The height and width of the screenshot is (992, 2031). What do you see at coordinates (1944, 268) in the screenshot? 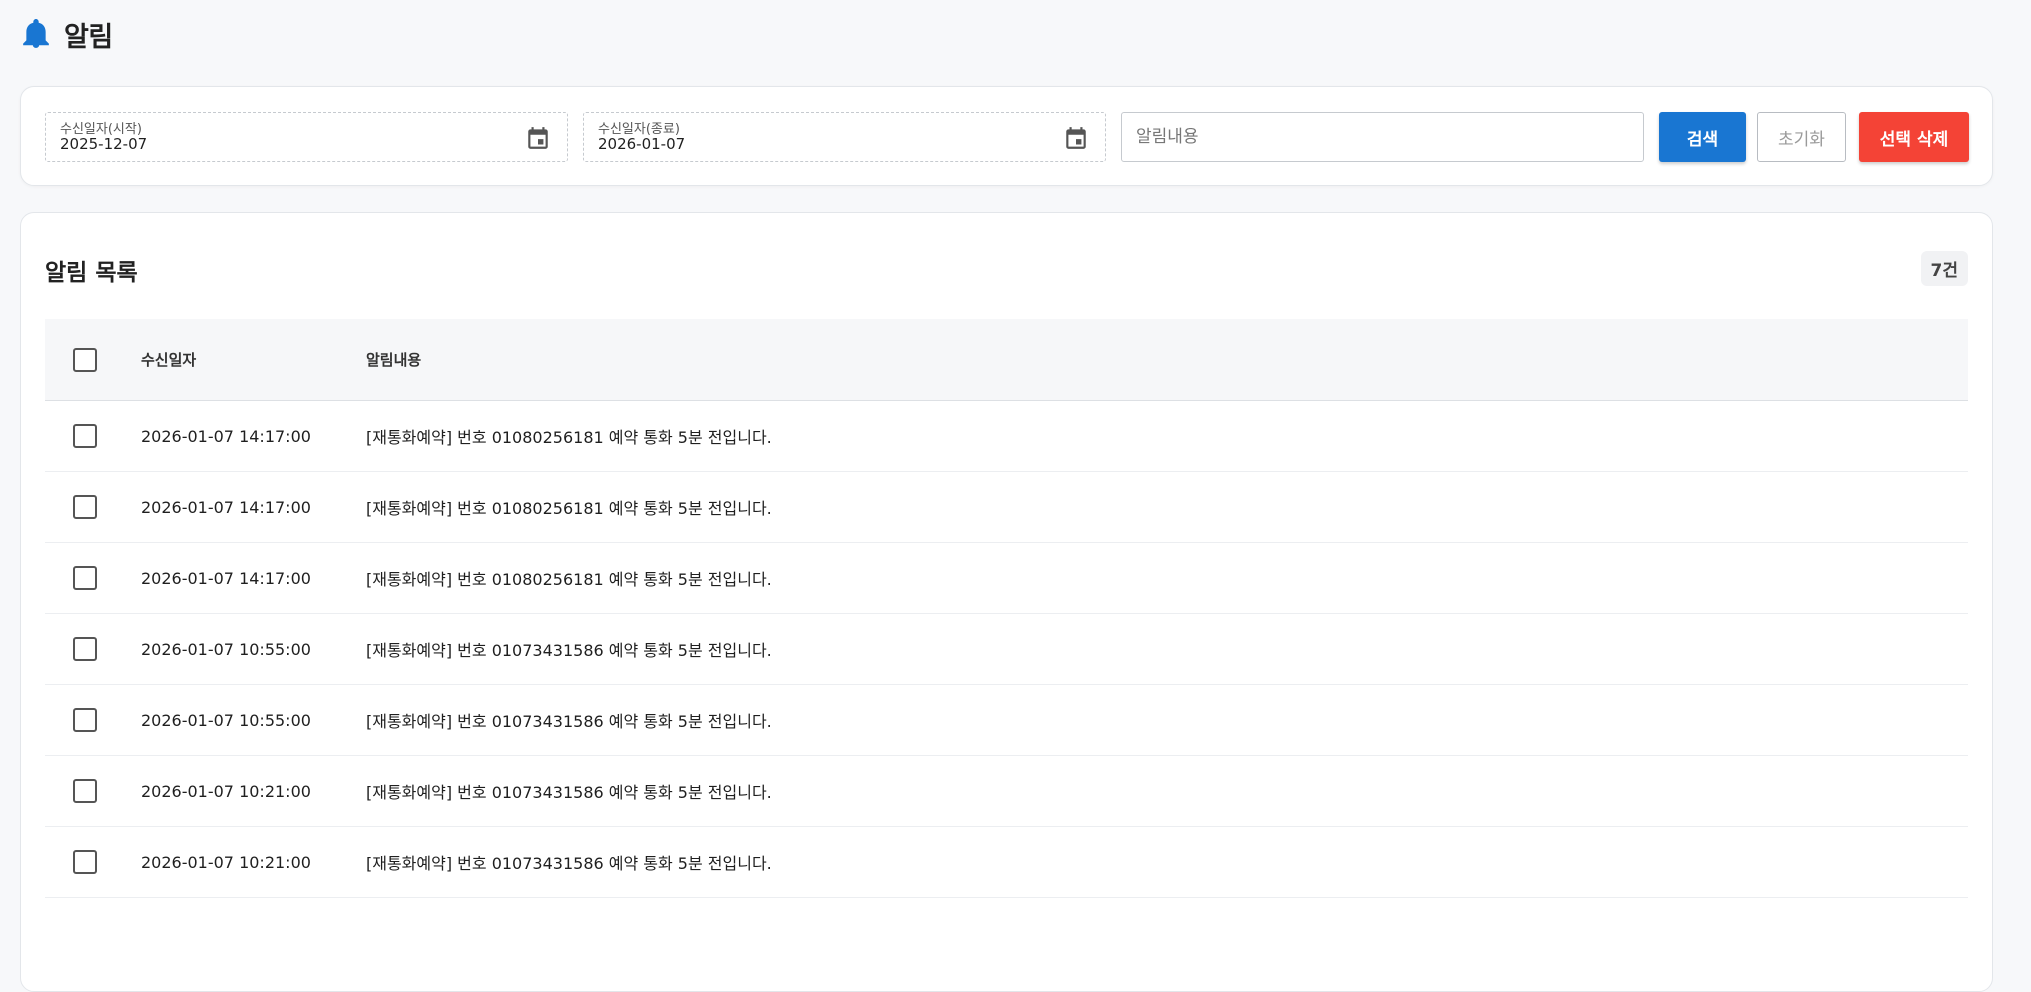
I see `count-badge: 7건` at bounding box center [1944, 268].